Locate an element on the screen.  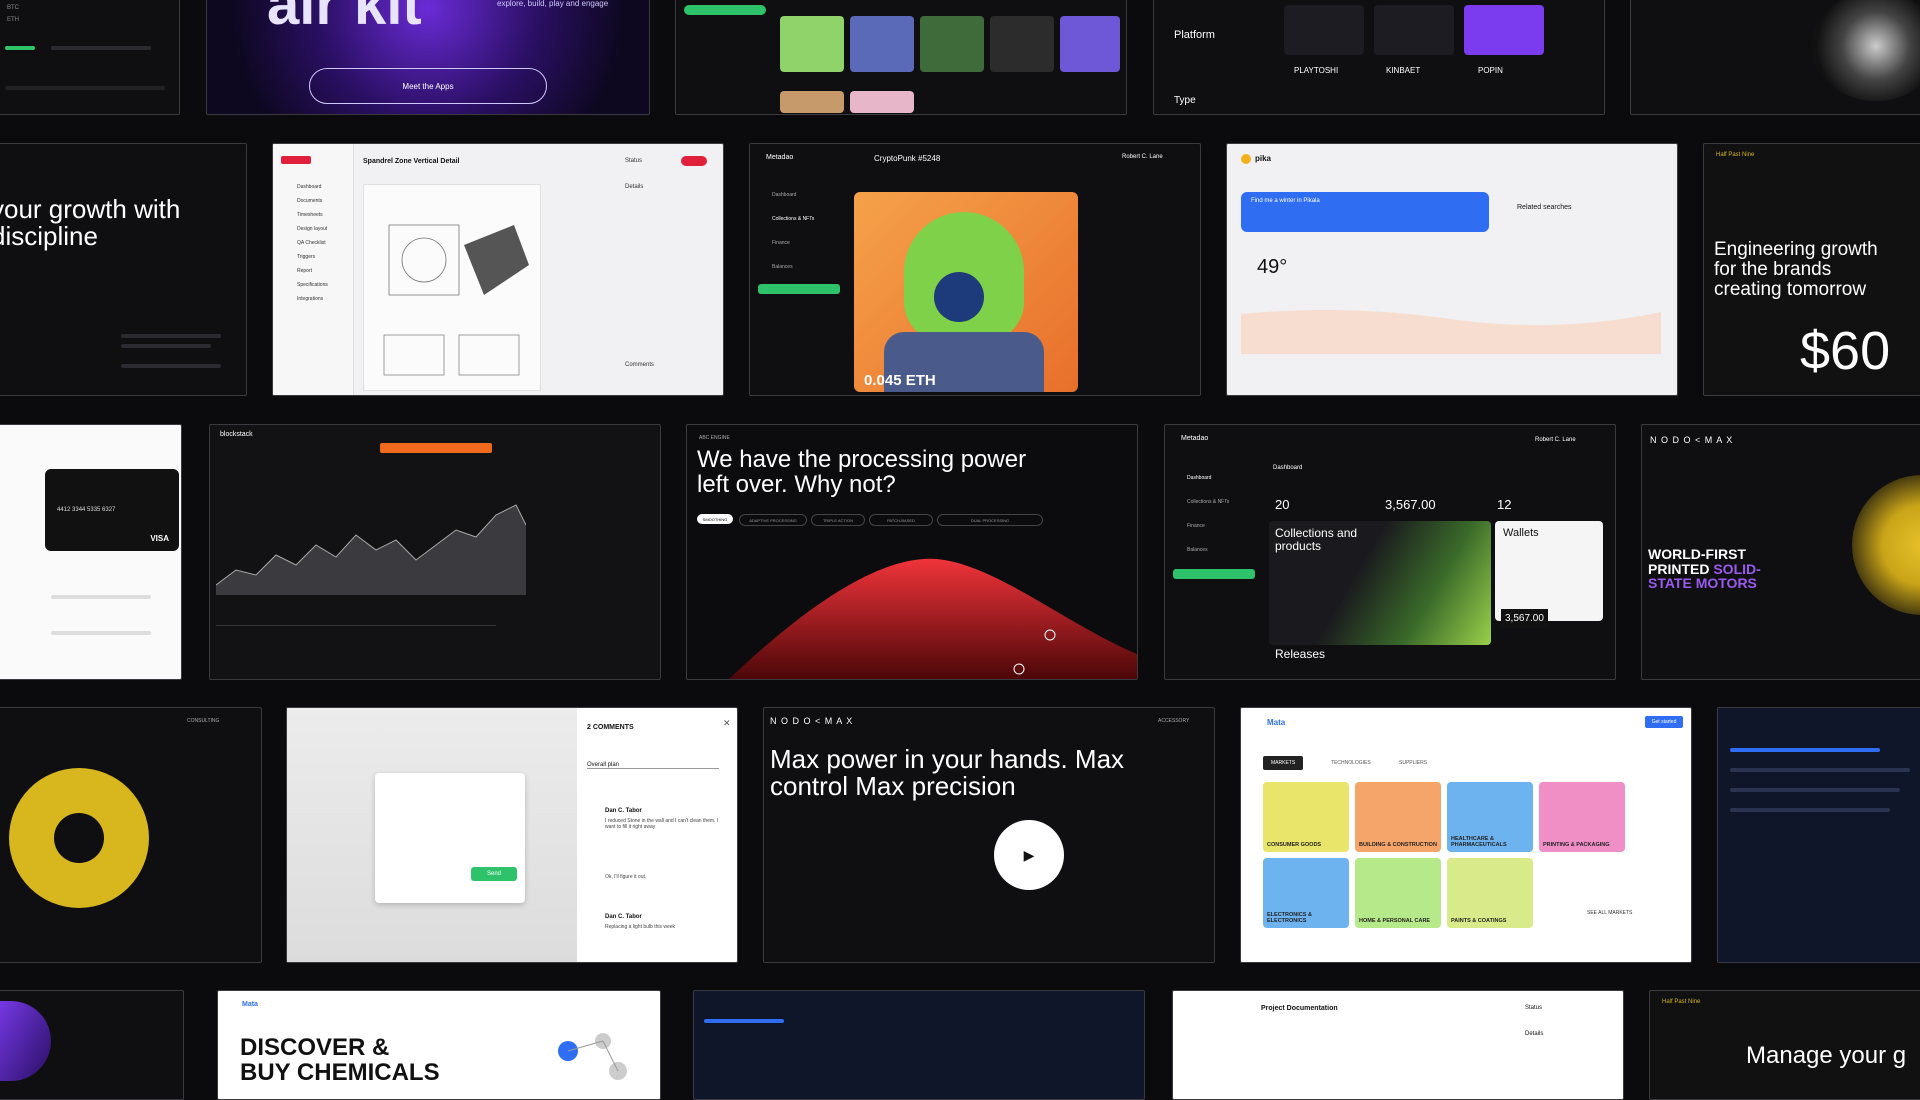
mata-cat-home: HOME & PERSONAL CARE is located at coordinates (1398, 893).